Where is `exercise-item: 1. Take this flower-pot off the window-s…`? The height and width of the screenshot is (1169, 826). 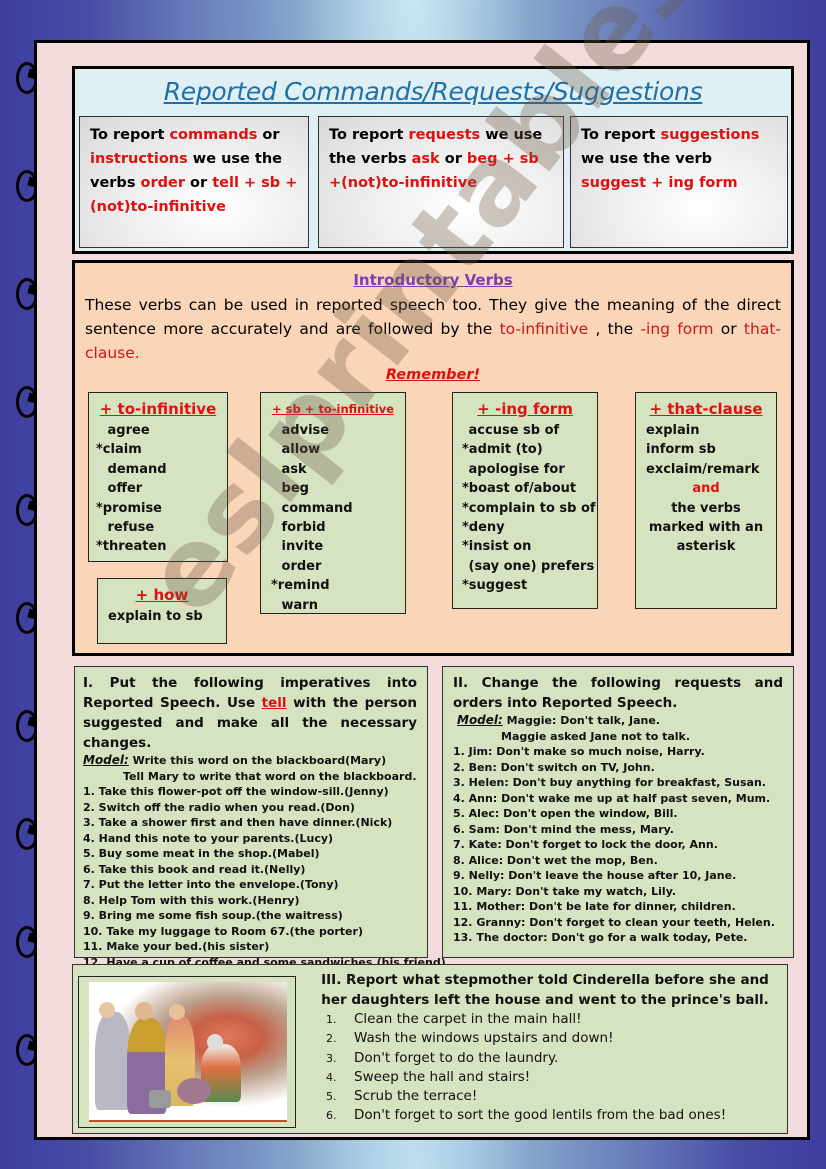 exercise-item: 1. Take this flower-pot off the window-s… is located at coordinates (236, 791).